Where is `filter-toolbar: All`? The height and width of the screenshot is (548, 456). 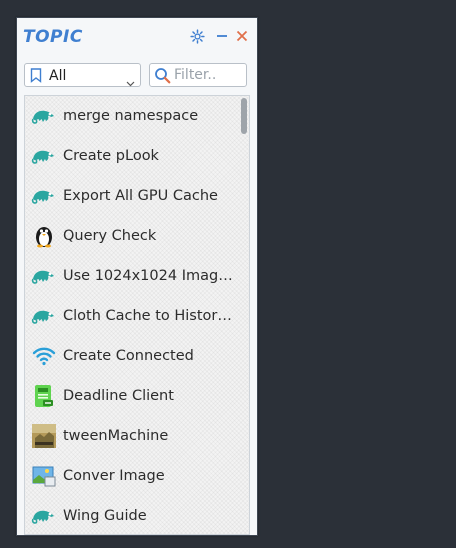 filter-toolbar: All is located at coordinates (137, 76).